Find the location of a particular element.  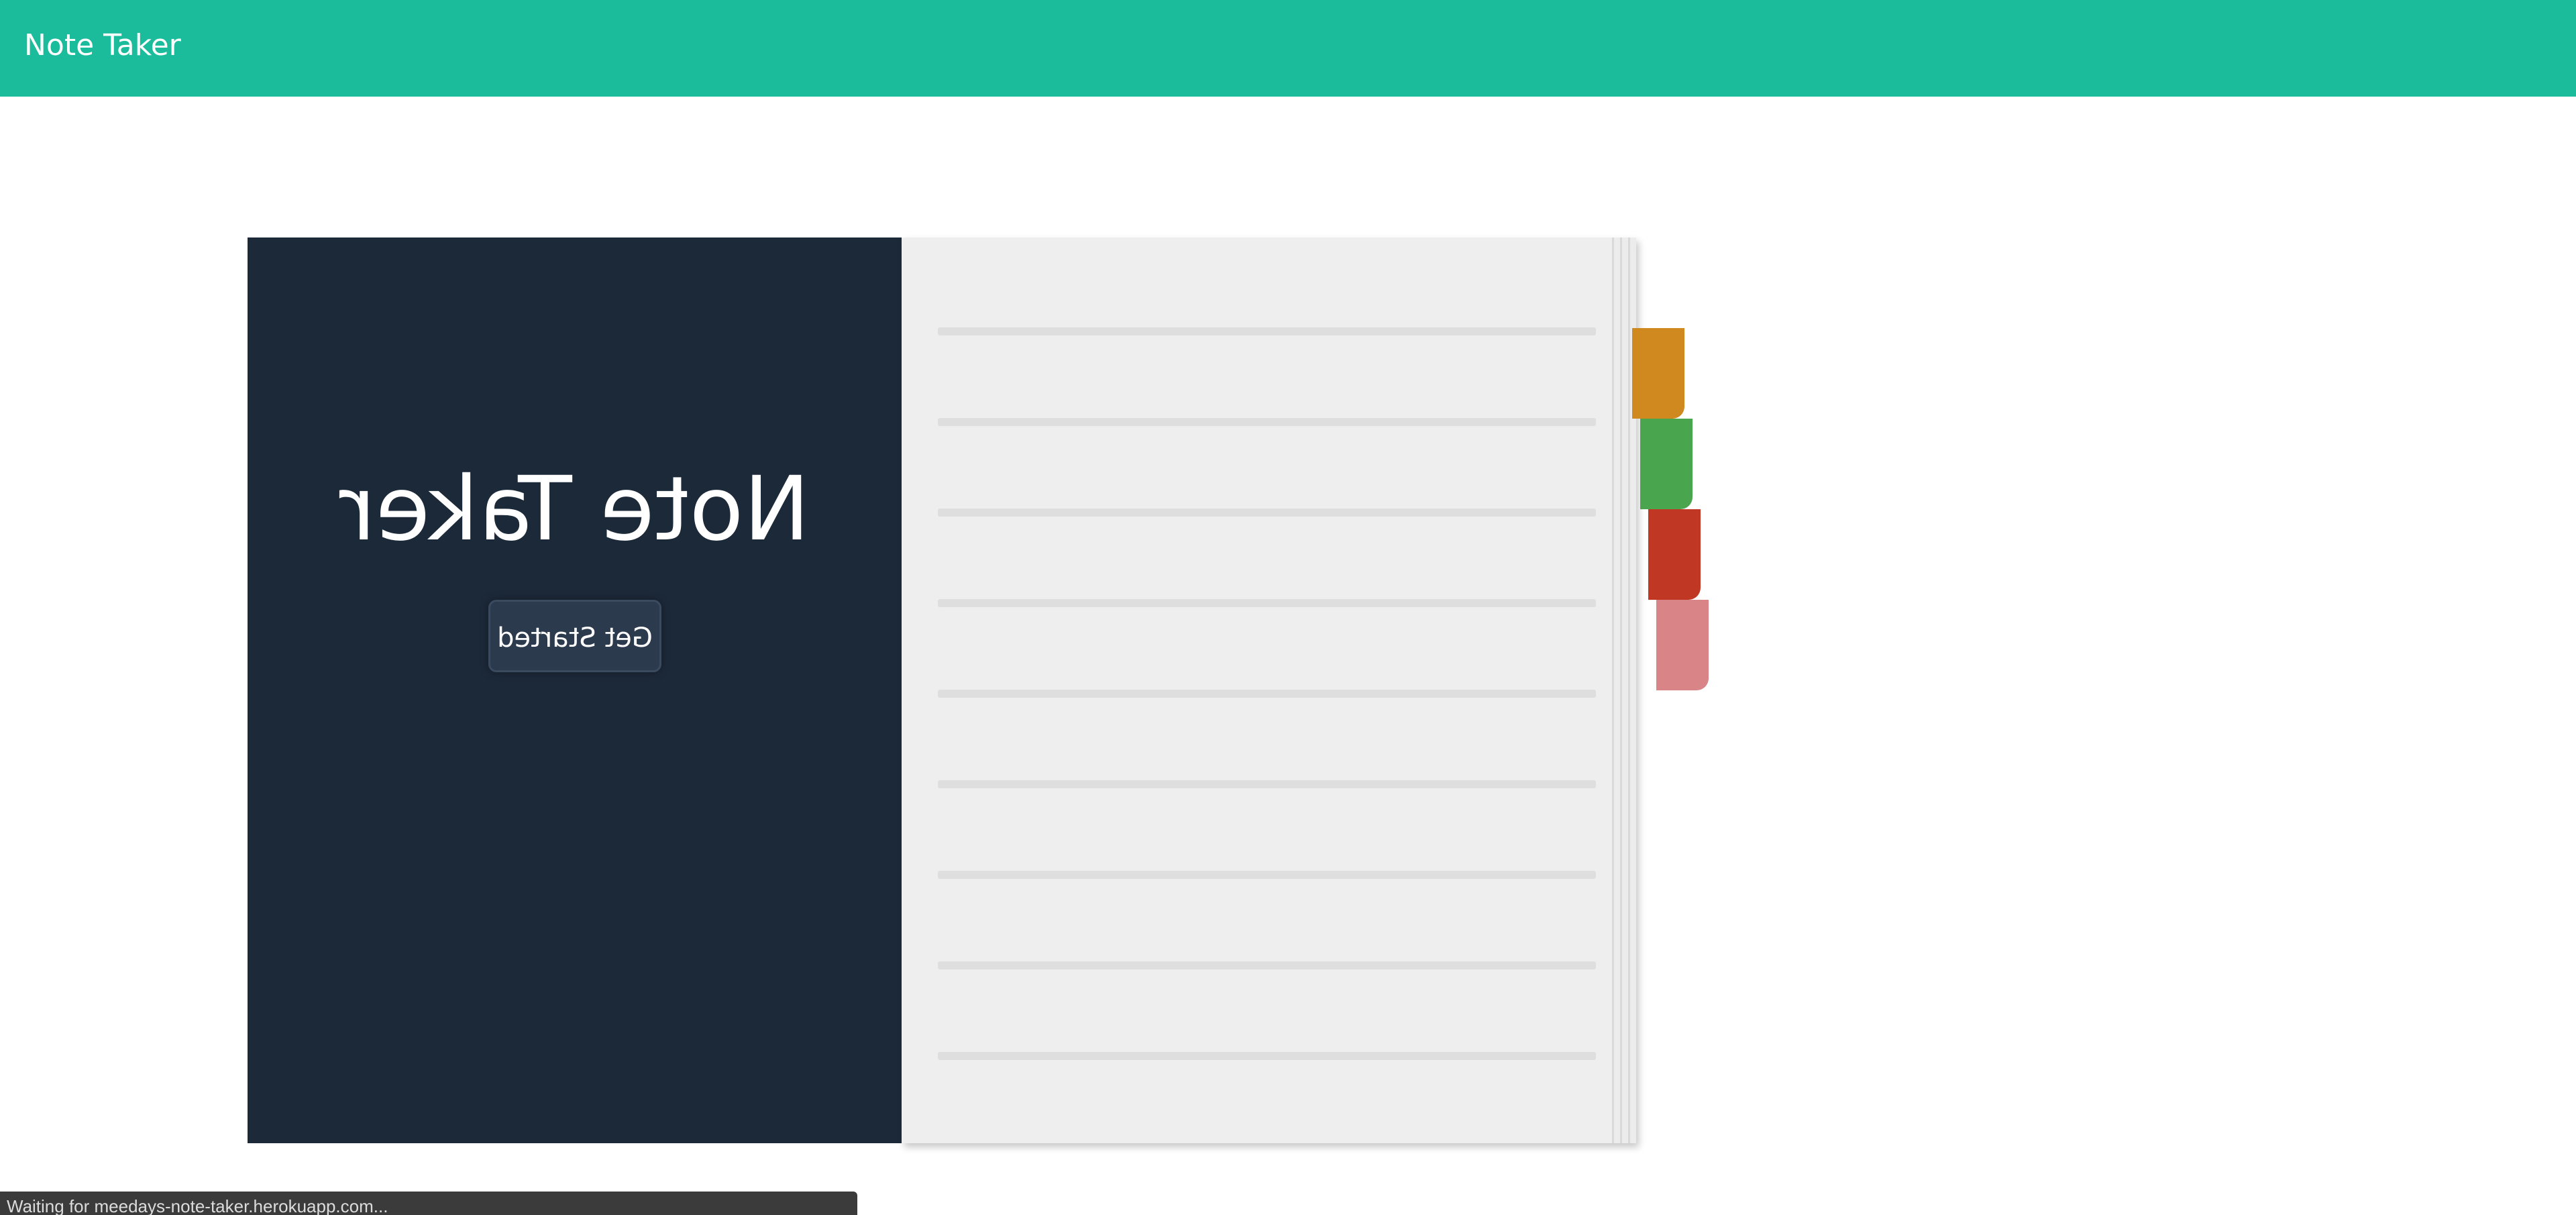

get-started-button: Get Started is located at coordinates (574, 636).